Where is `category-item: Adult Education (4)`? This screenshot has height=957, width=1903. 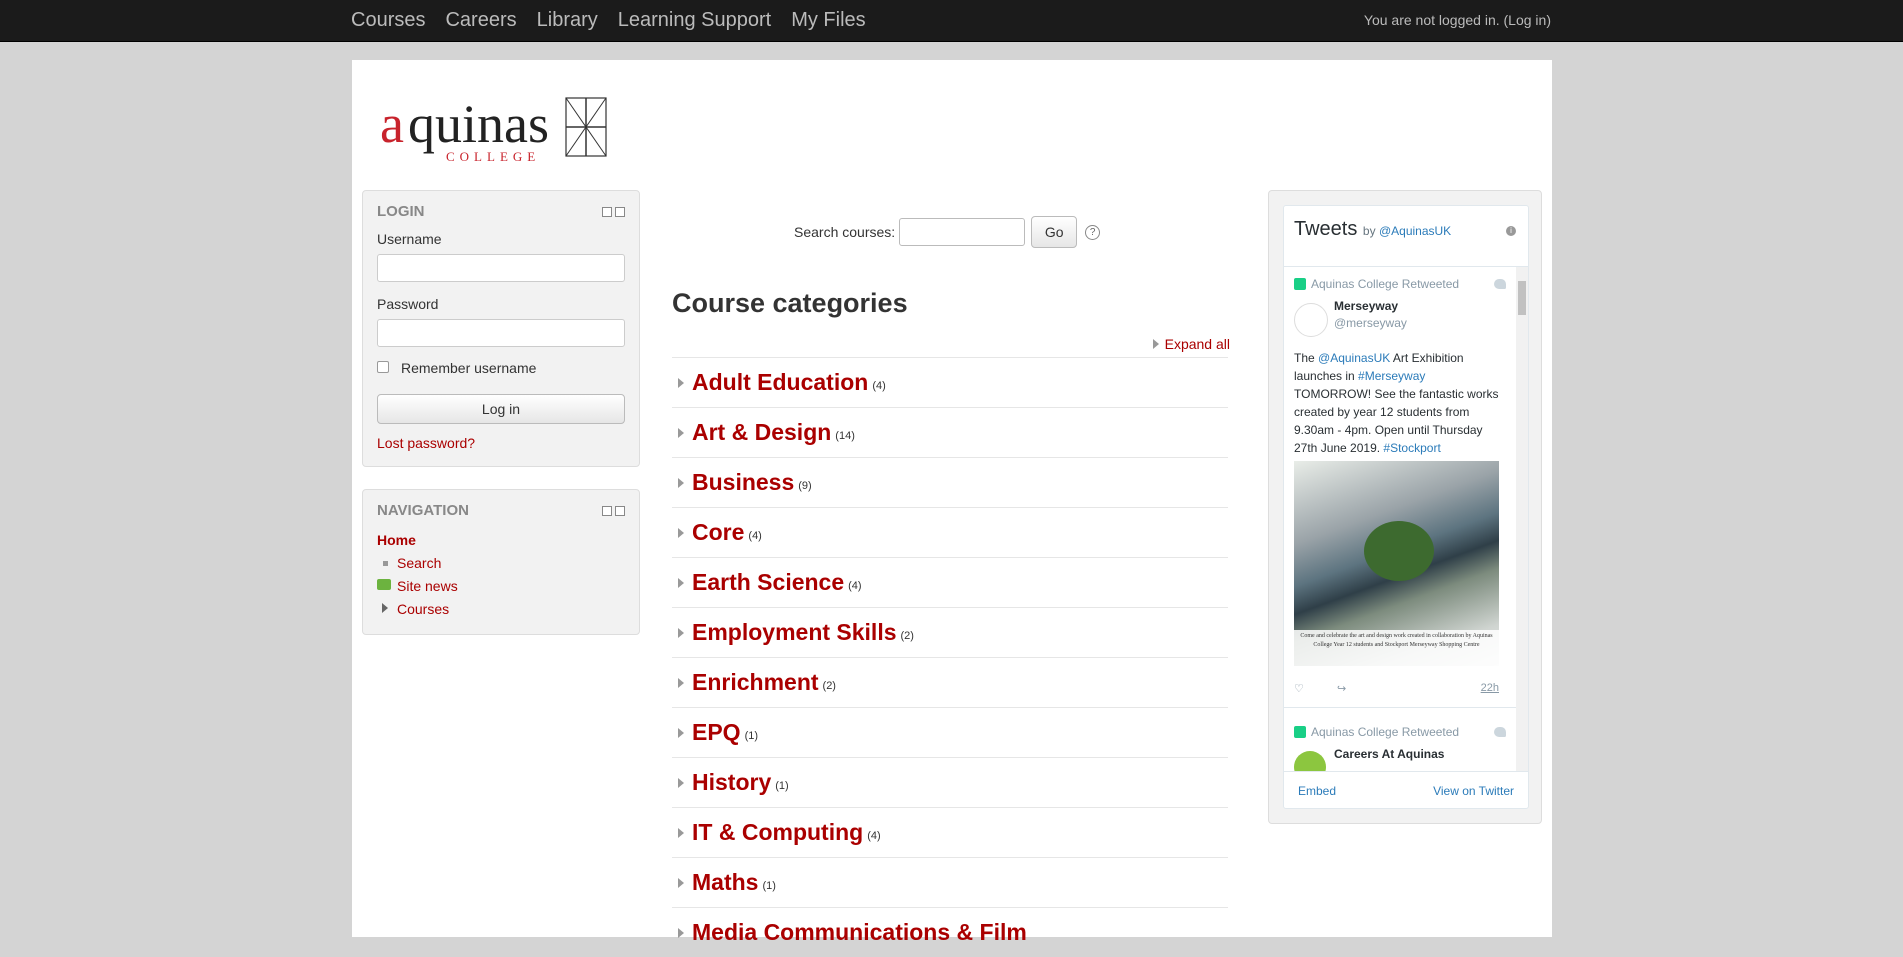
category-item: Adult Education (4) is located at coordinates (950, 382).